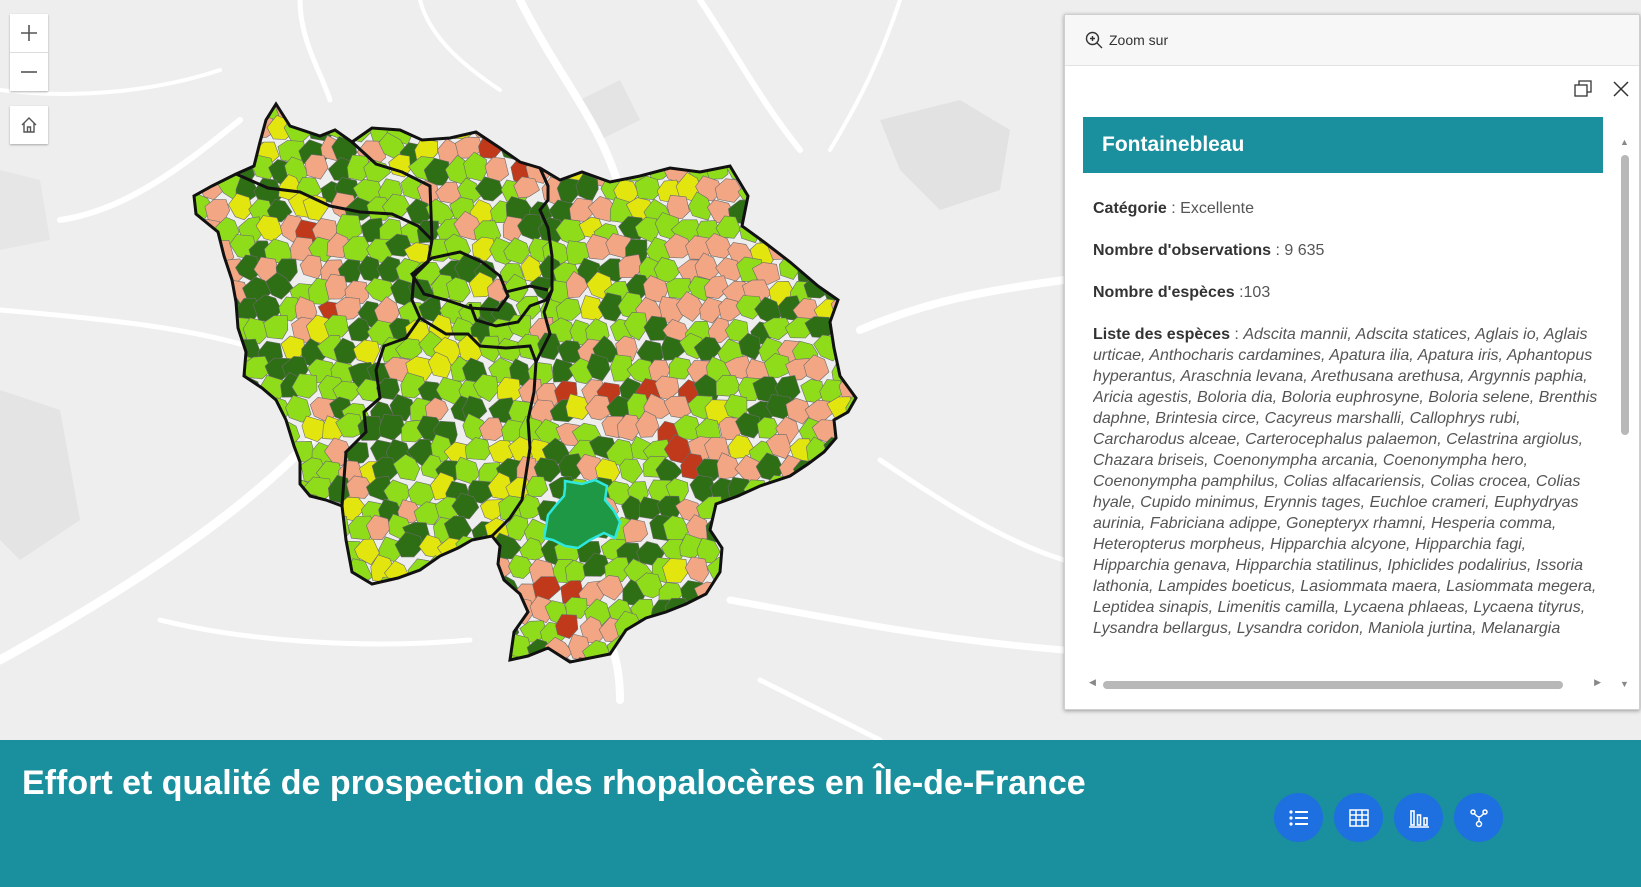 Image resolution: width=1641 pixels, height=887 pixels. Describe the element at coordinates (1583, 89) in the screenshot. I see `dock-button` at that location.